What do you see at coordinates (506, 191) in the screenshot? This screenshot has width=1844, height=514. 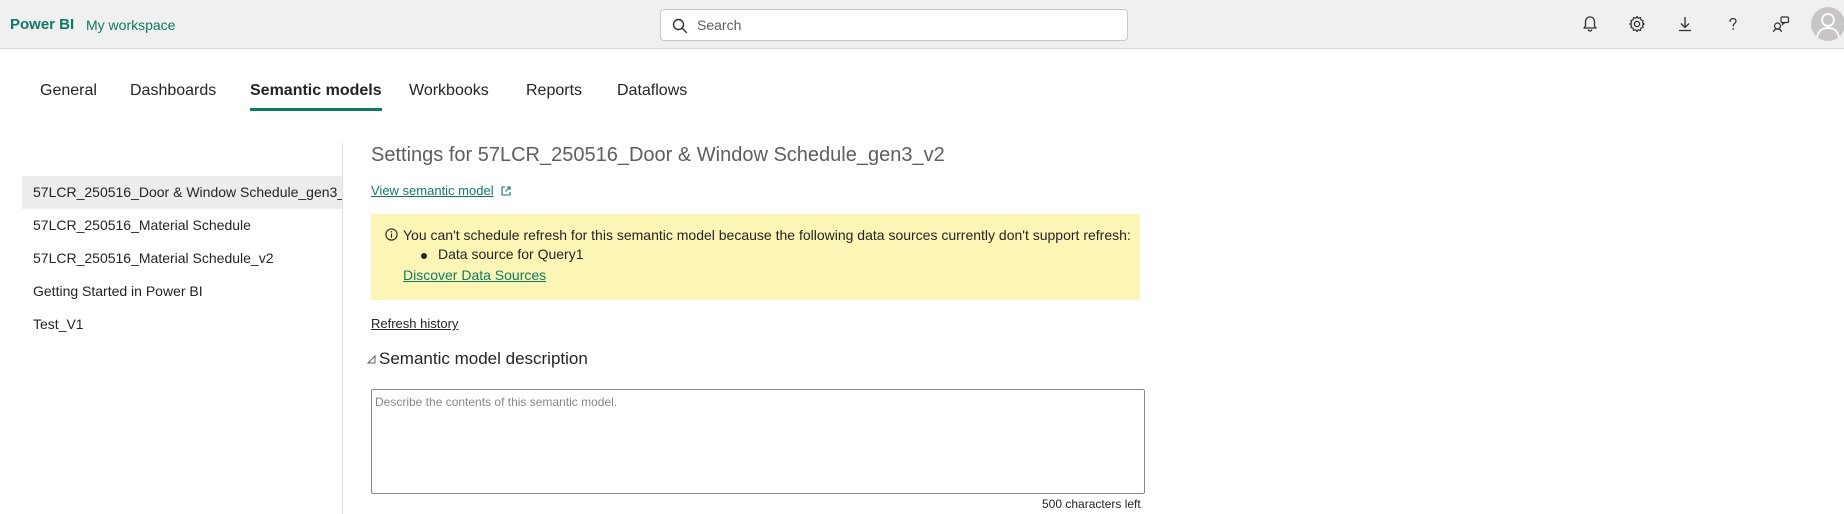 I see `external-link-icon` at bounding box center [506, 191].